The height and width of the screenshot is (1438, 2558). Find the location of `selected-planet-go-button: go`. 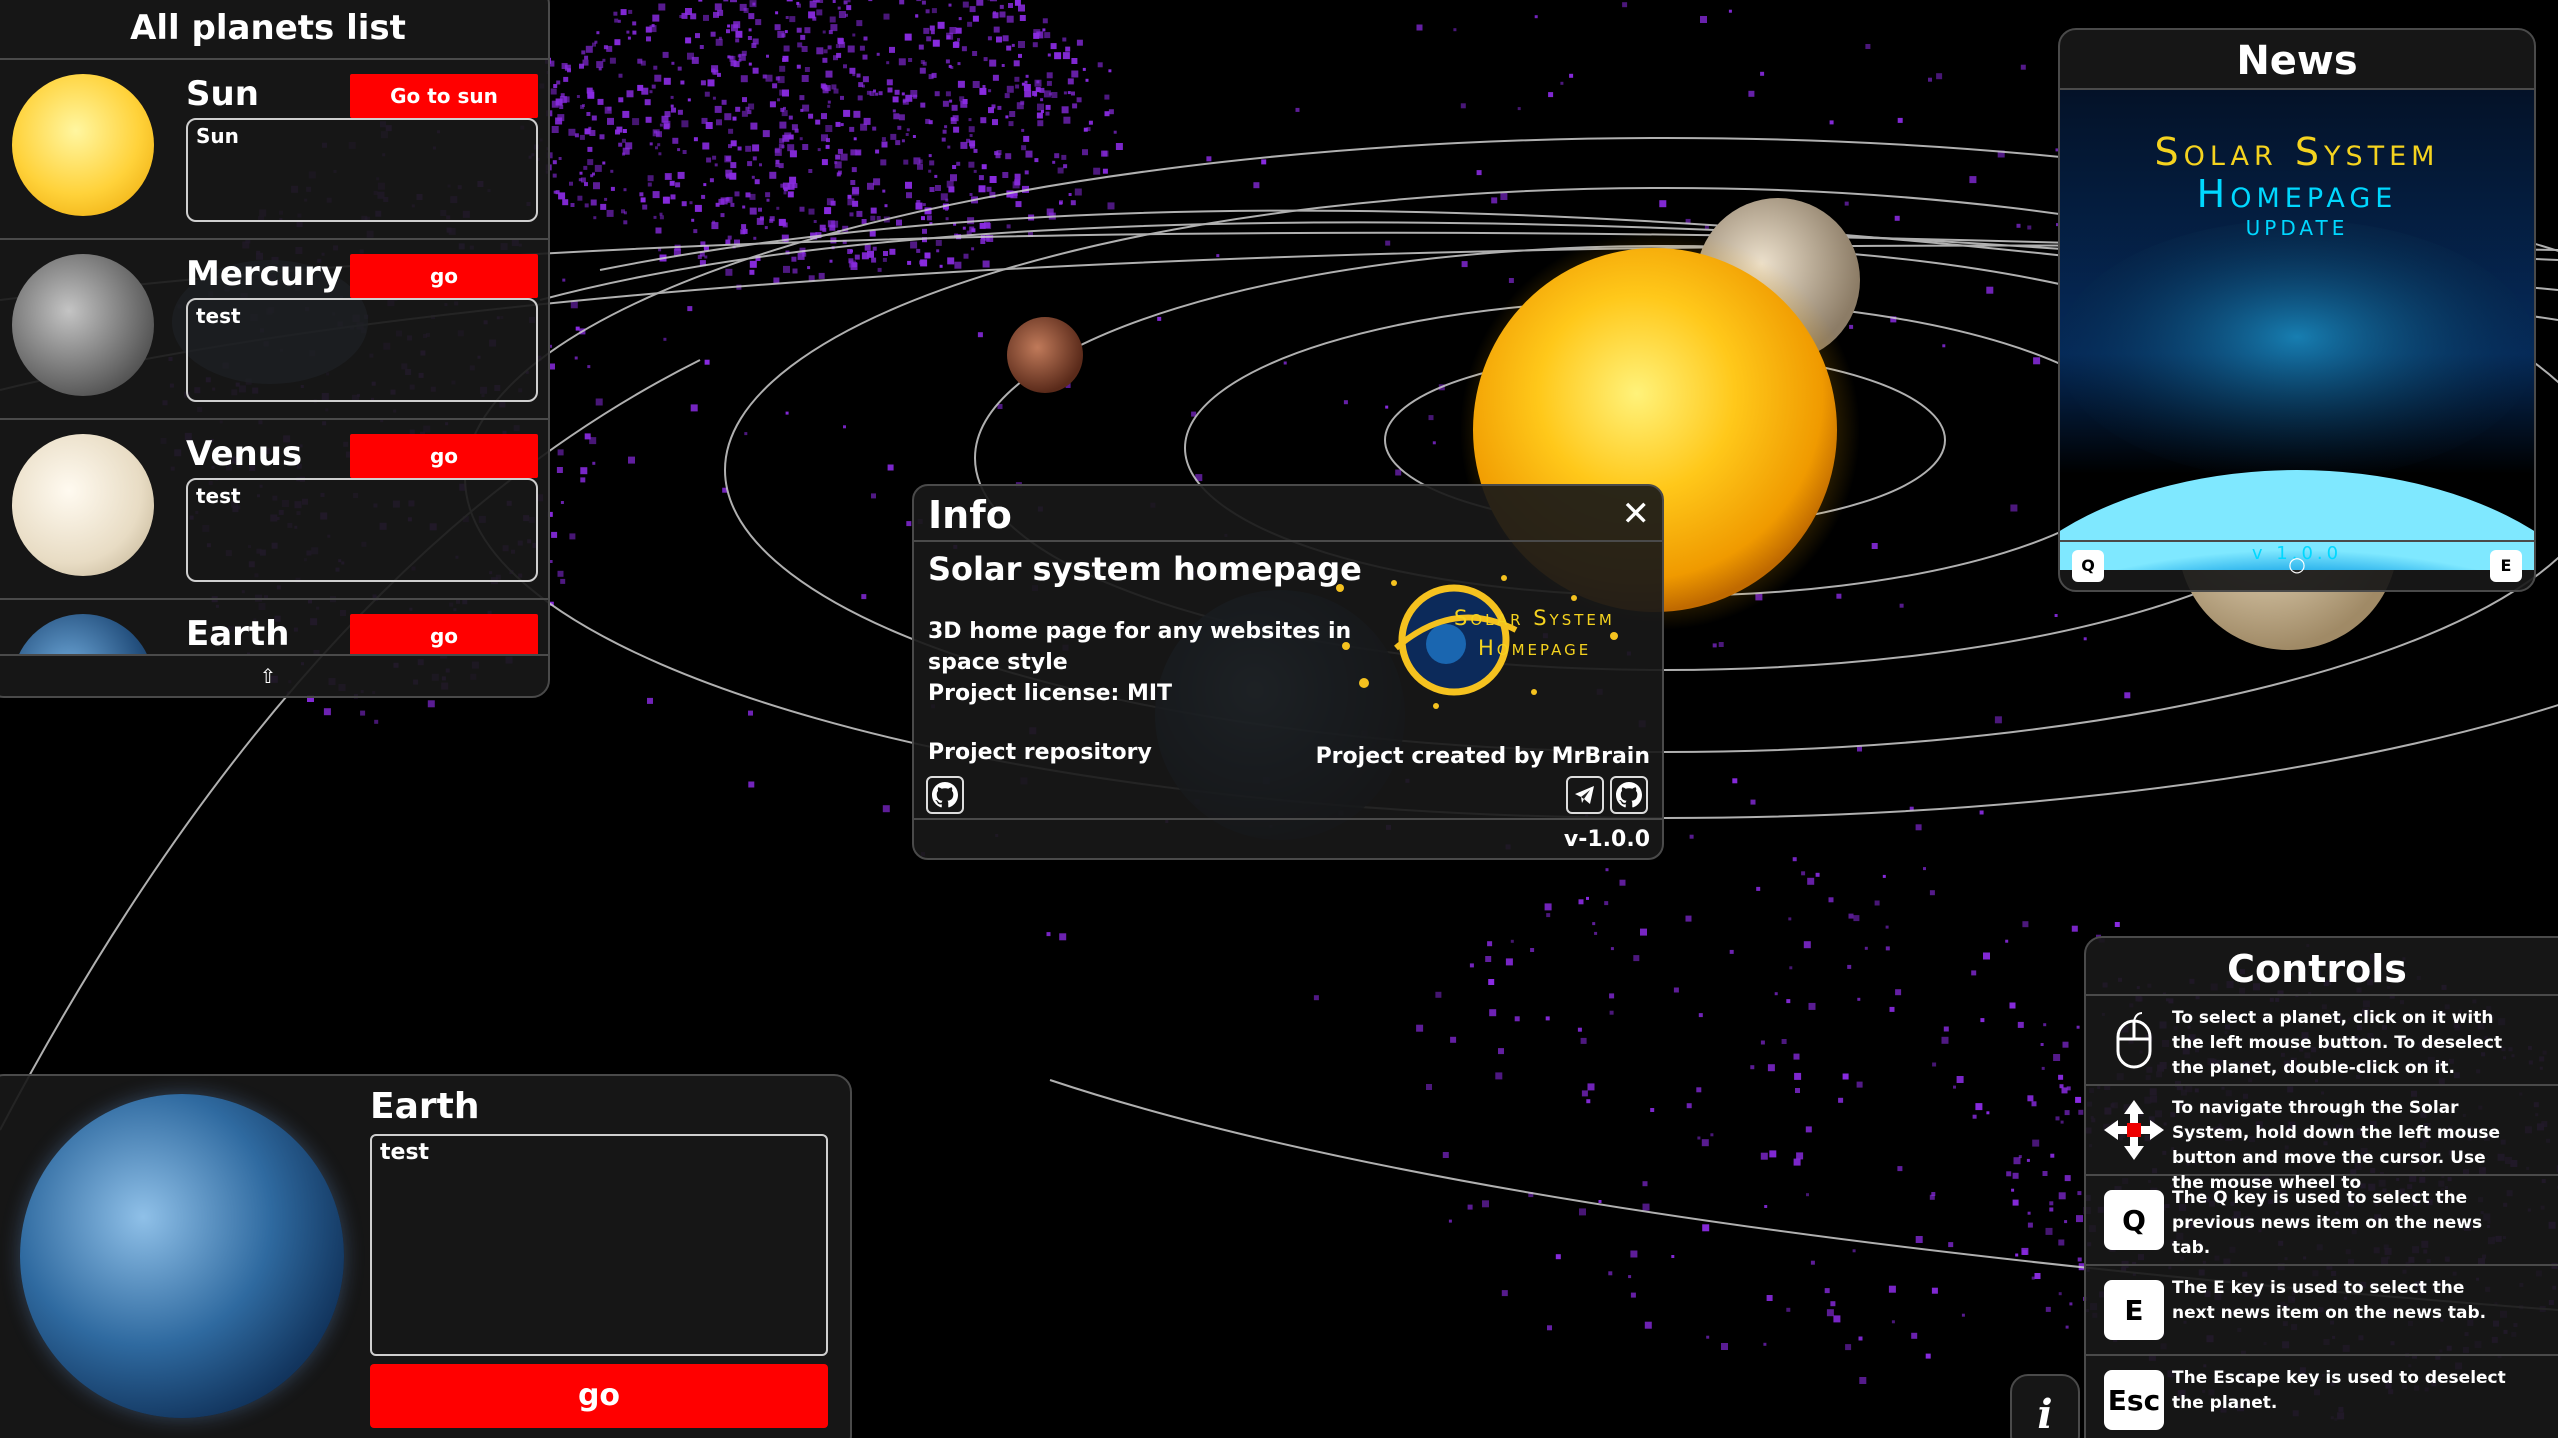

selected-planet-go-button: go is located at coordinates (599, 1396).